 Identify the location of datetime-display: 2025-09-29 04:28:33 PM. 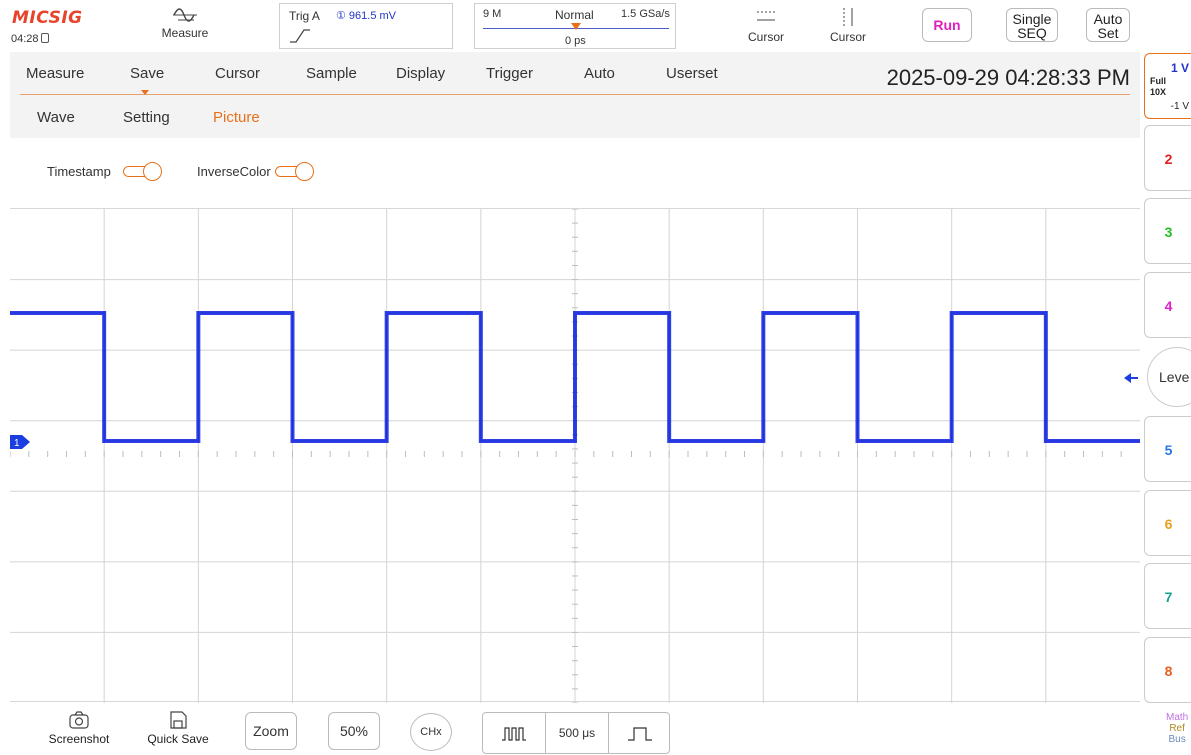
(1008, 77).